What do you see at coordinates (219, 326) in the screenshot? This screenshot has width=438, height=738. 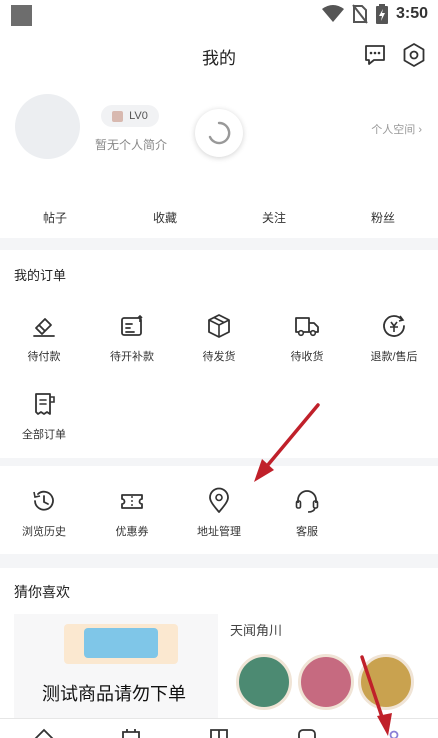 I see `box-icon` at bounding box center [219, 326].